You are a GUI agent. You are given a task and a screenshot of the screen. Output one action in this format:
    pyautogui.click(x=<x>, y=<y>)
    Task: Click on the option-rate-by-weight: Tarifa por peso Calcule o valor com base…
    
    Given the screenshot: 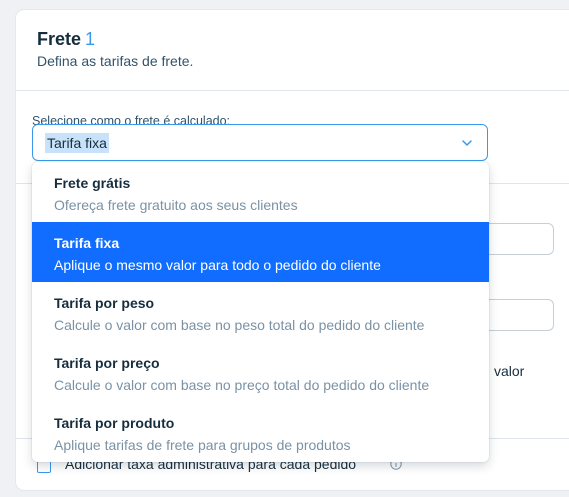 What is the action you would take?
    pyautogui.click(x=260, y=312)
    